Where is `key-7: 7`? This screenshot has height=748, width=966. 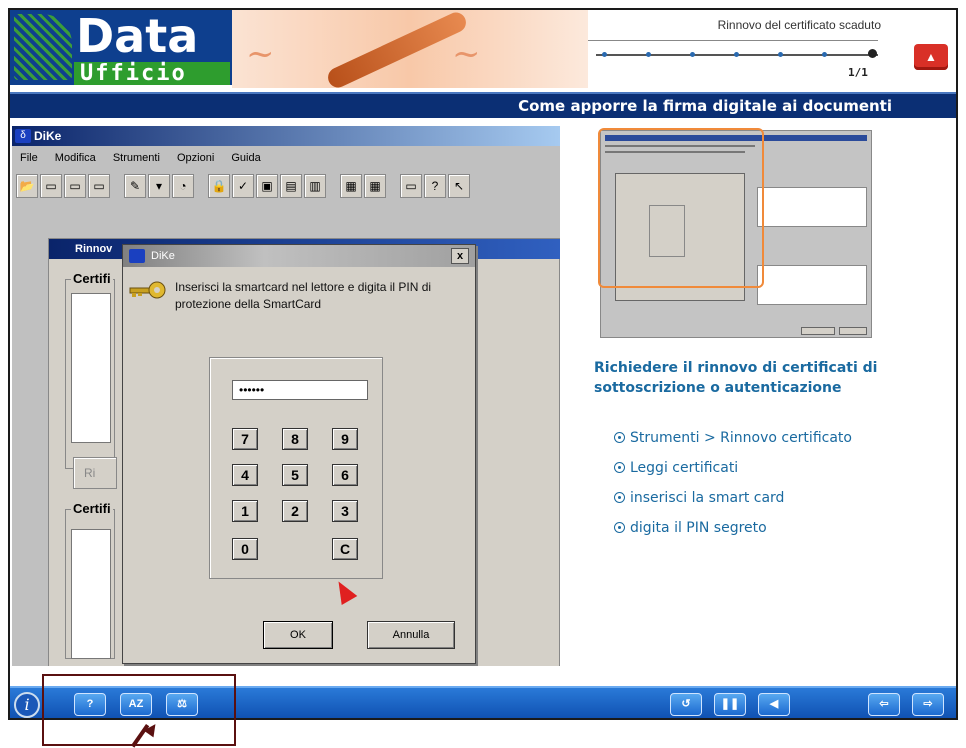
key-7: 7 is located at coordinates (245, 439).